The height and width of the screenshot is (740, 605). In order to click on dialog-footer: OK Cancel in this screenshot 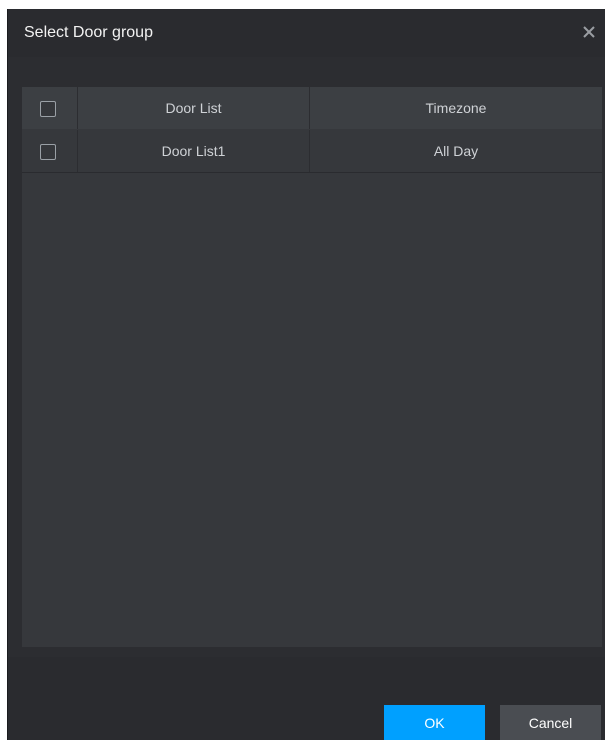, I will do `click(306, 698)`.